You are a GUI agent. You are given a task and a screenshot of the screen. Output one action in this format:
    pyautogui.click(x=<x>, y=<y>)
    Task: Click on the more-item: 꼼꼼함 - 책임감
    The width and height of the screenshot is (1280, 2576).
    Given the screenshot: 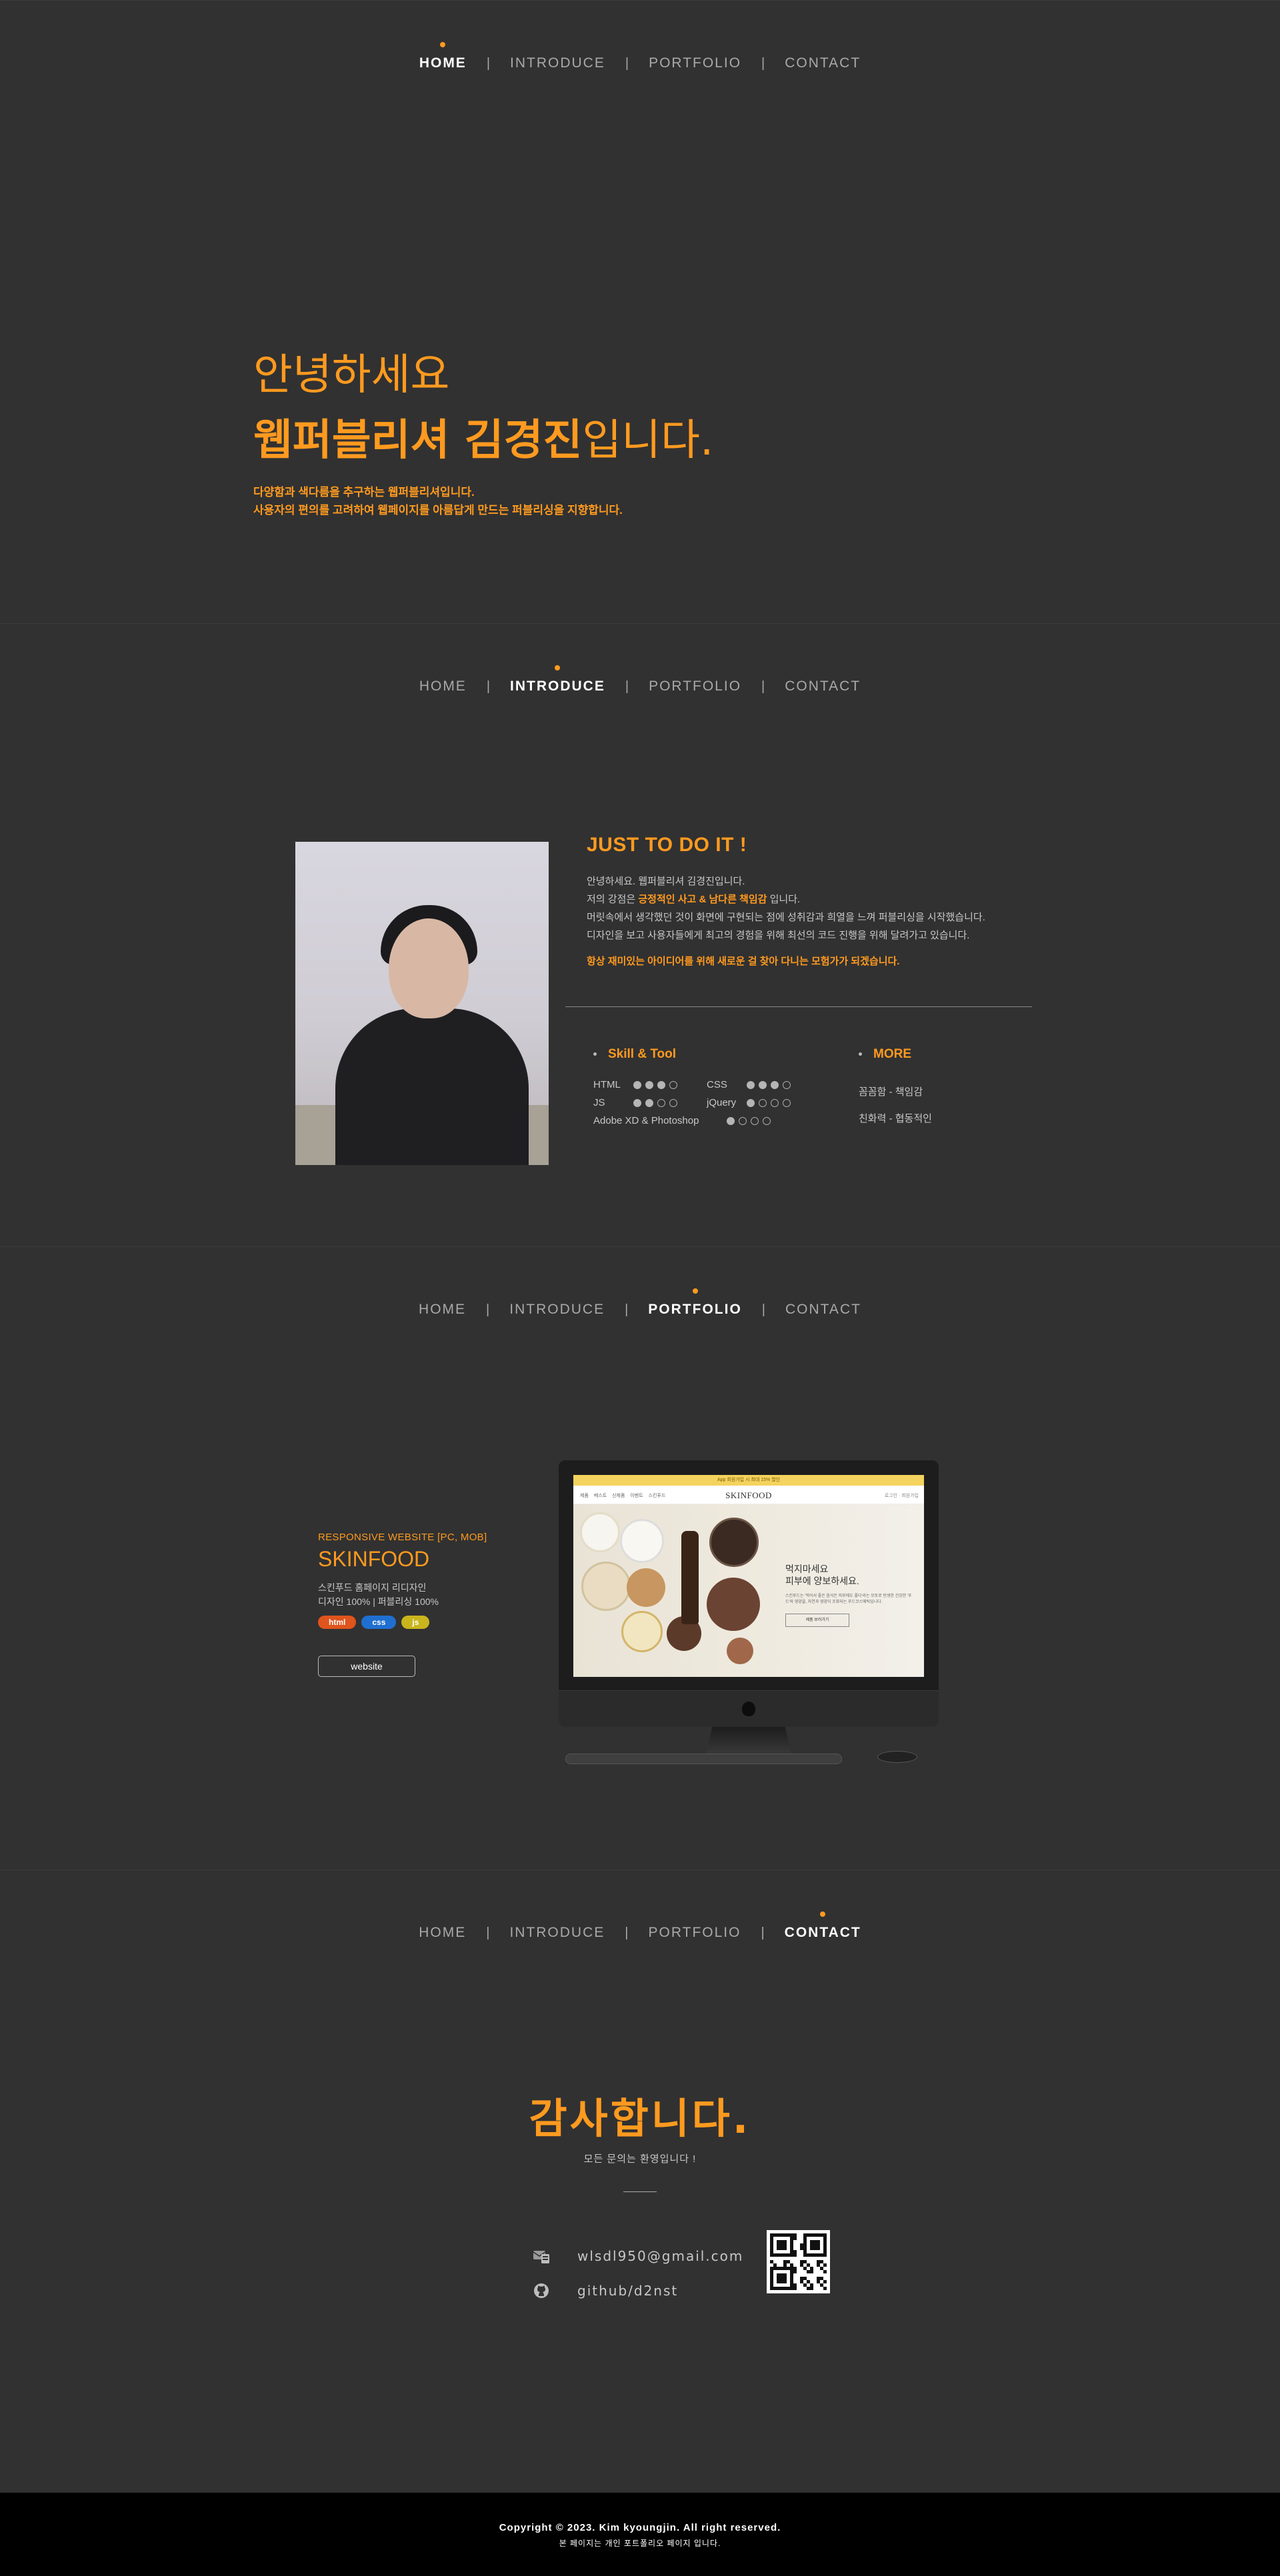 What is the action you would take?
    pyautogui.click(x=891, y=1092)
    